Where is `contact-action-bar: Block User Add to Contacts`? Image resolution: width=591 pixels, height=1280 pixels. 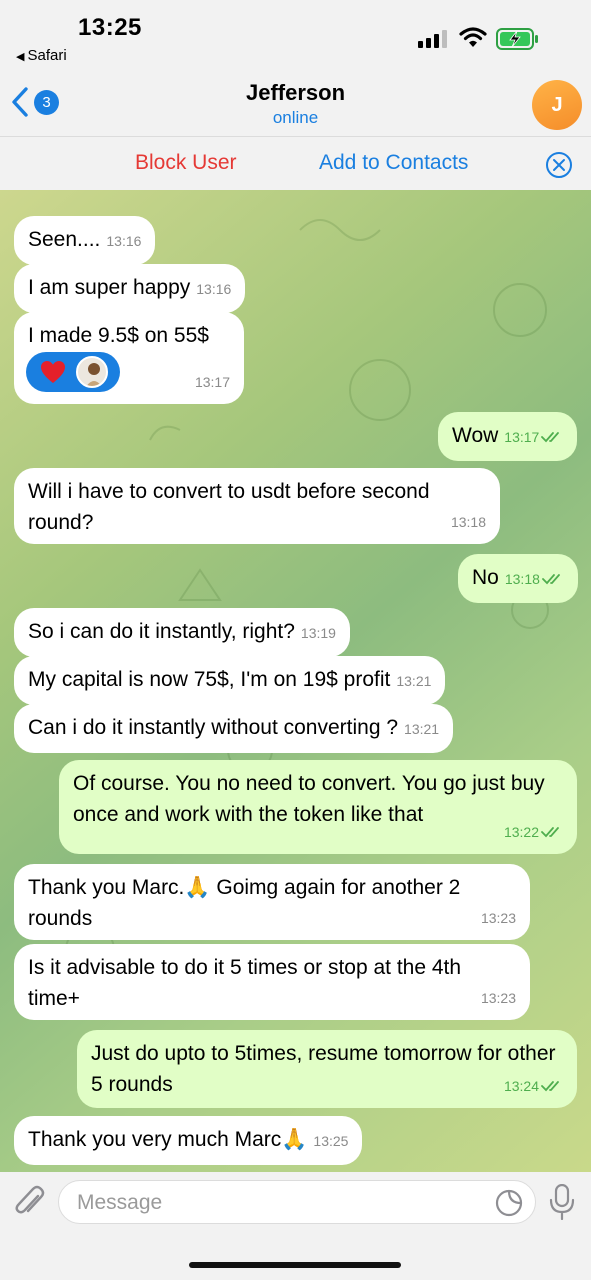
contact-action-bar: Block User Add to Contacts is located at coordinates (295, 163).